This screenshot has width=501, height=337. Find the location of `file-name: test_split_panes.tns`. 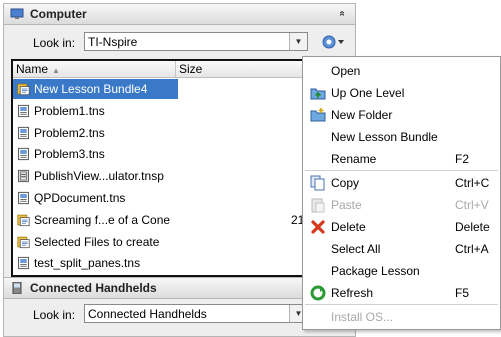

file-name: test_split_panes.tns is located at coordinates (87, 263).